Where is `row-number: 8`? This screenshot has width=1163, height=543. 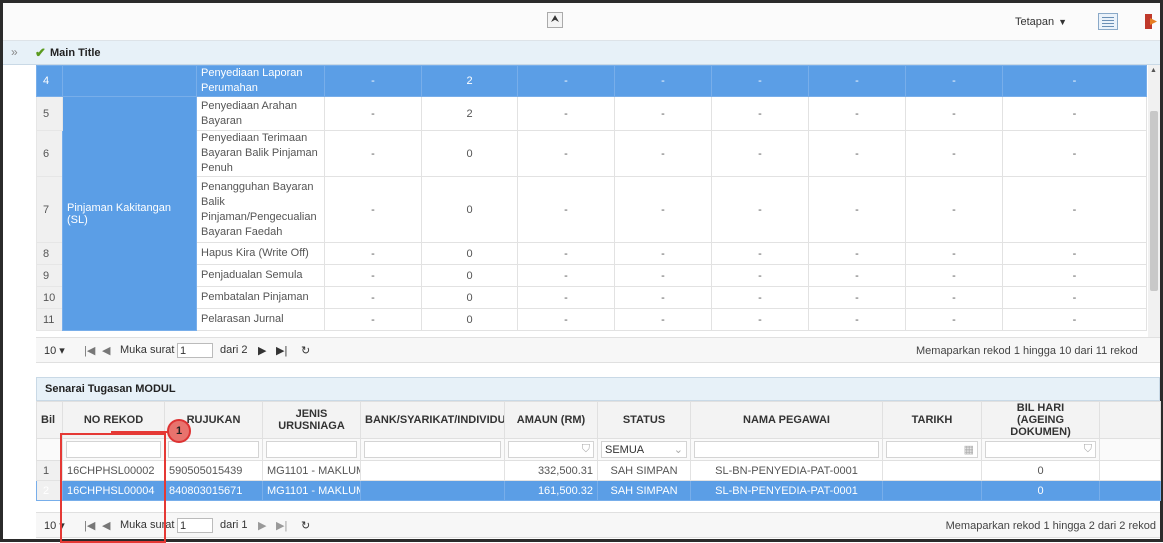
row-number: 8 is located at coordinates (49, 253).